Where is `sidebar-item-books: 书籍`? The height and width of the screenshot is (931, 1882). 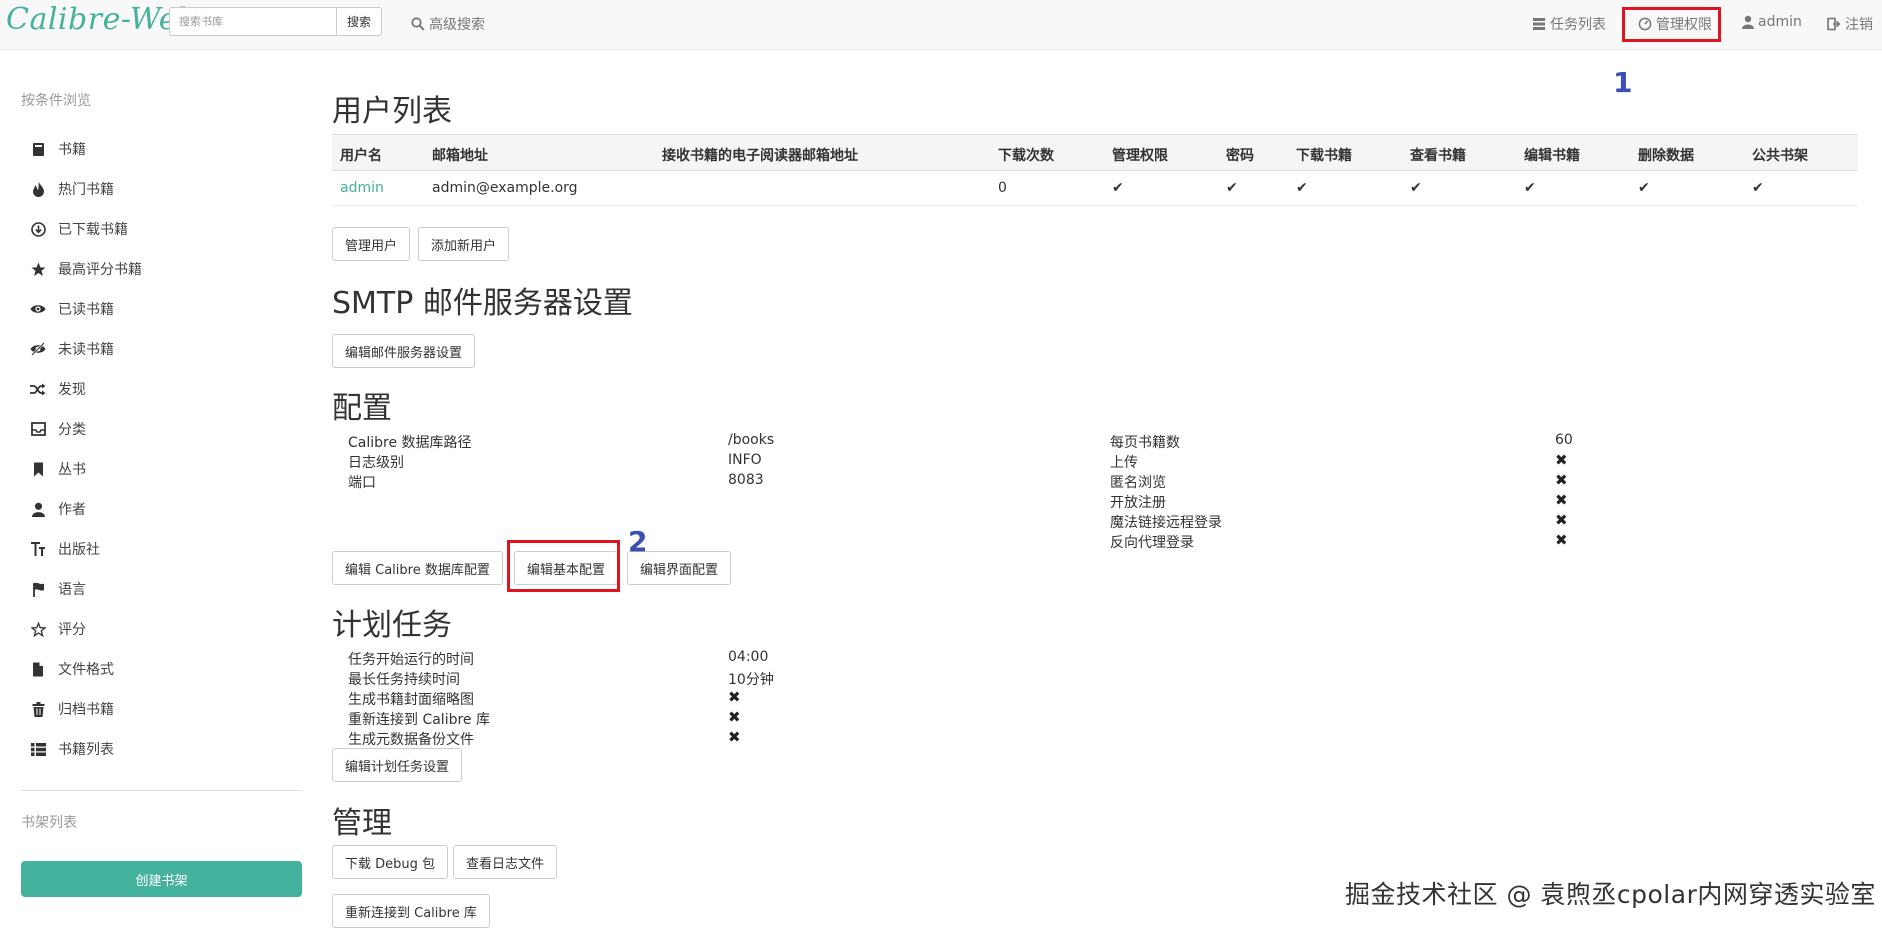 sidebar-item-books: 书籍 is located at coordinates (58, 149).